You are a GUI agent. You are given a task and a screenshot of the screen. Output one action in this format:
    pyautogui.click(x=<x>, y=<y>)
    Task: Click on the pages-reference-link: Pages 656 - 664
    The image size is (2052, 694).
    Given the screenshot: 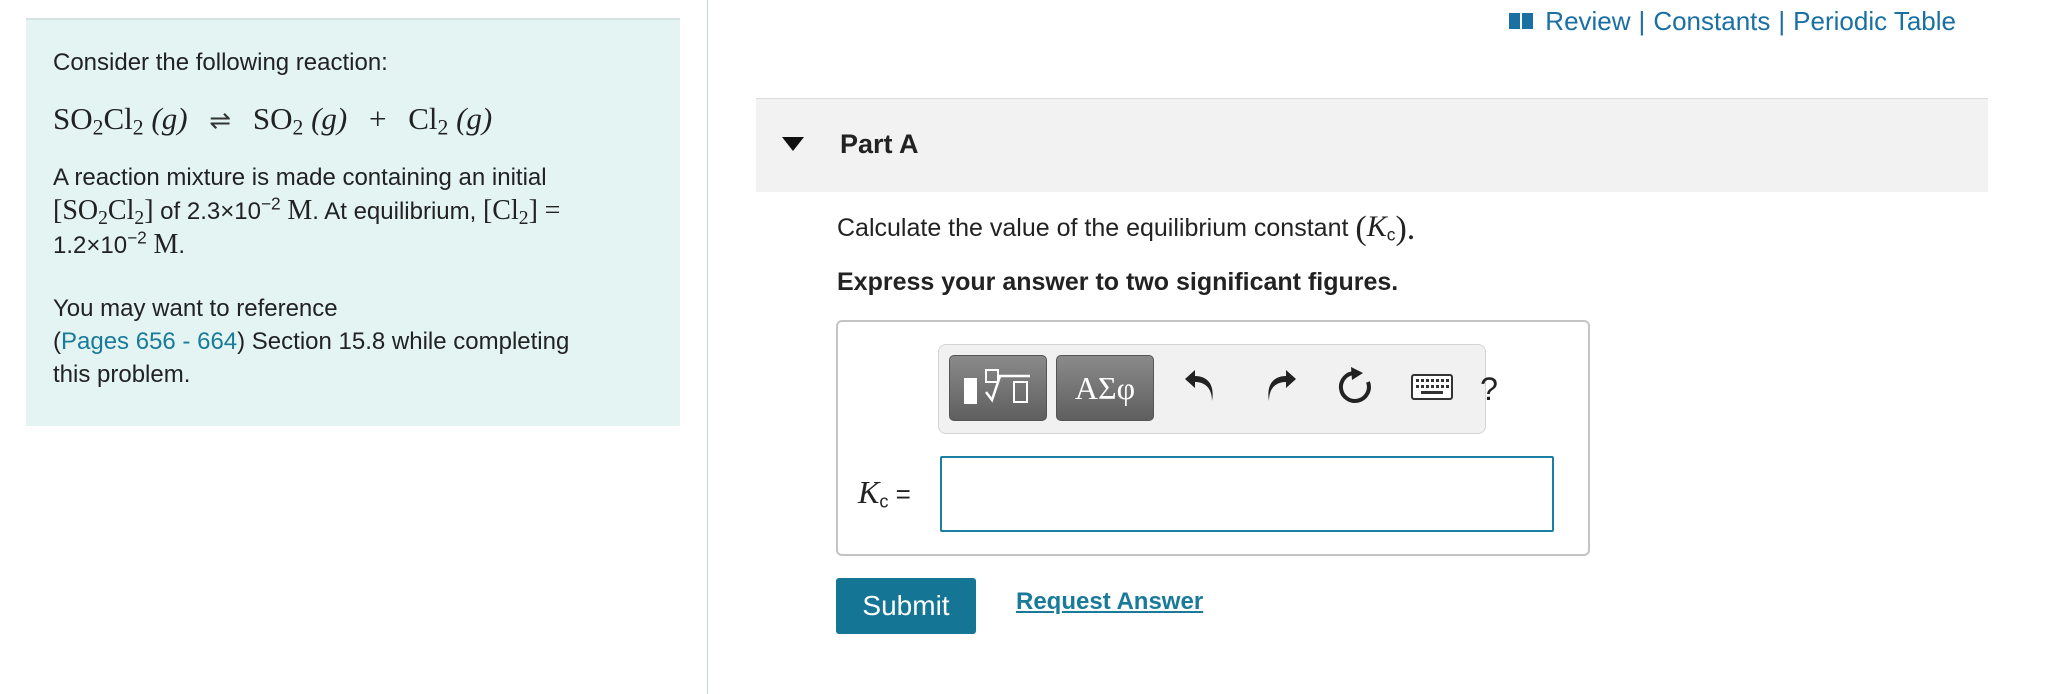 What is the action you would take?
    pyautogui.click(x=149, y=341)
    